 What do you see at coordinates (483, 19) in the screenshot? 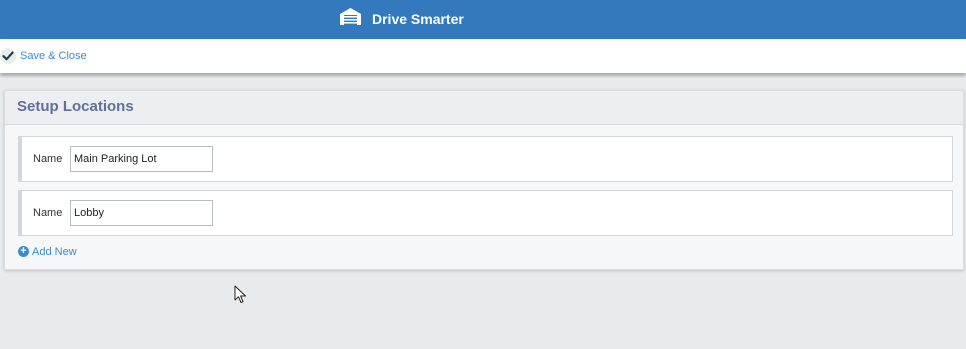
I see `top-app-bar: Drive Smarter` at bounding box center [483, 19].